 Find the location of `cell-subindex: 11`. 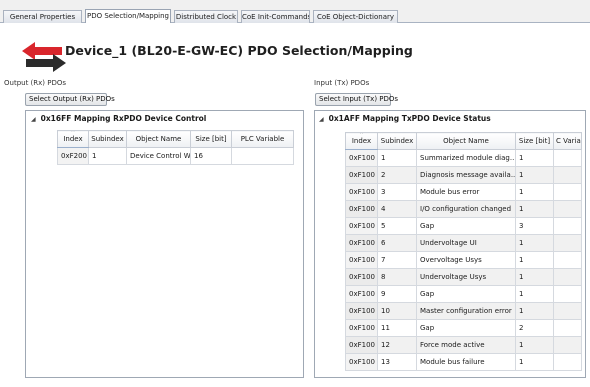

cell-subindex: 11 is located at coordinates (397, 328).